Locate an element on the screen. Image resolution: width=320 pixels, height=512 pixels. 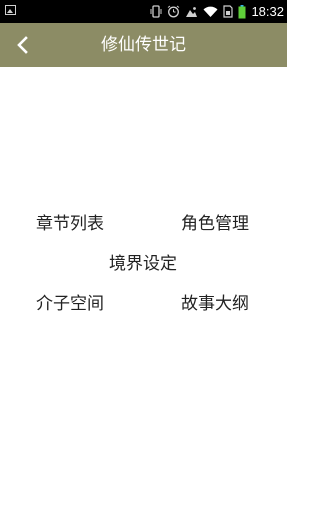
status-time: 18:32 is located at coordinates (267, 11).